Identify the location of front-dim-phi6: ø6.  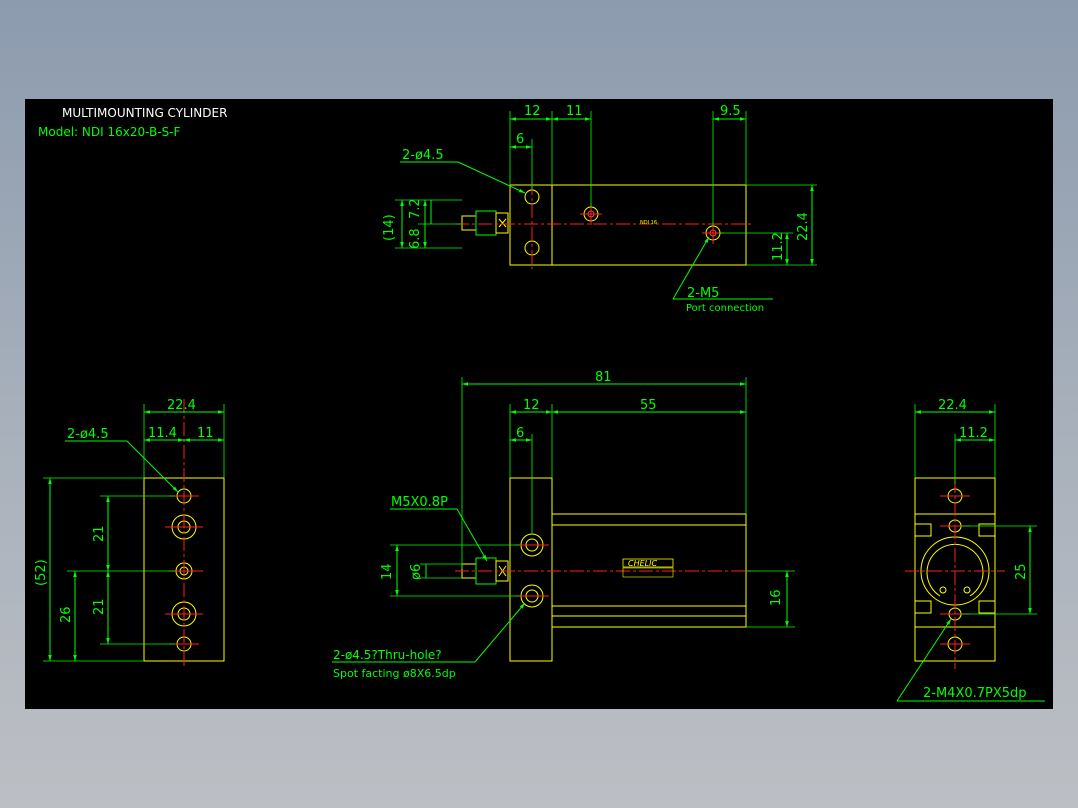
(416, 572).